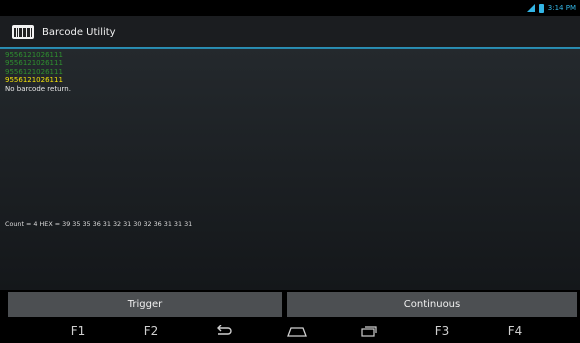 The width and height of the screenshot is (580, 343). Describe the element at coordinates (79, 32) in the screenshot. I see `app-title: Barcode Utility` at that location.